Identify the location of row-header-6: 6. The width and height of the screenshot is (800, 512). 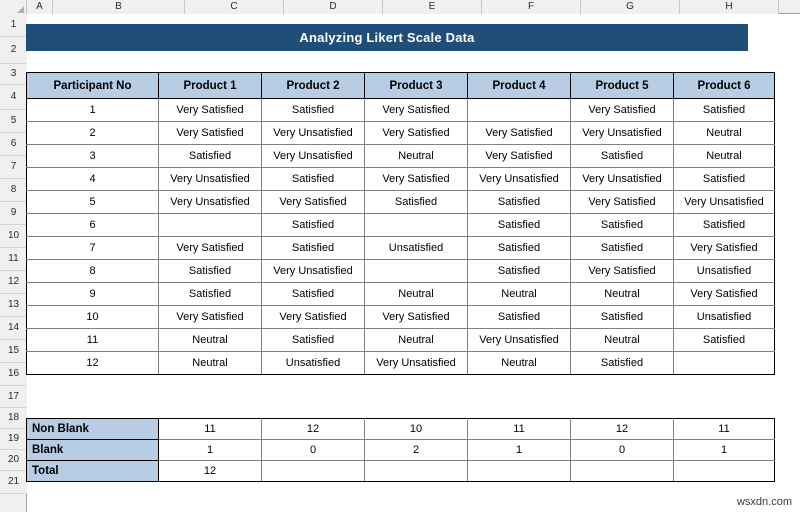
(13, 144).